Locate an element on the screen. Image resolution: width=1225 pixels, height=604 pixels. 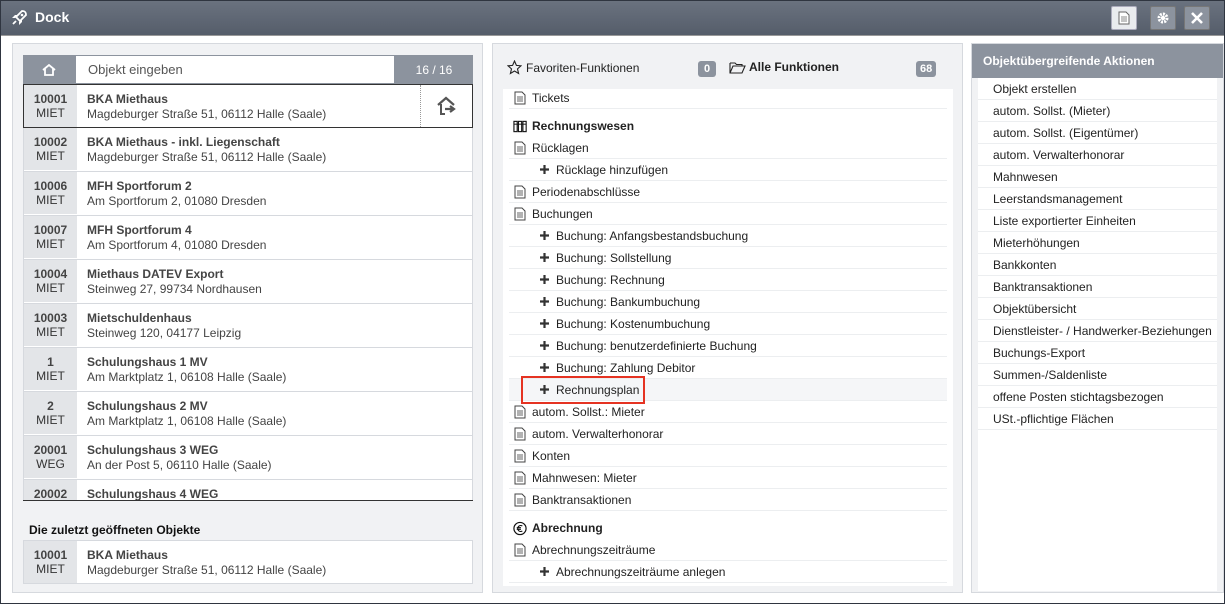
function-item: Abrechnungszeiträume is located at coordinates (728, 550).